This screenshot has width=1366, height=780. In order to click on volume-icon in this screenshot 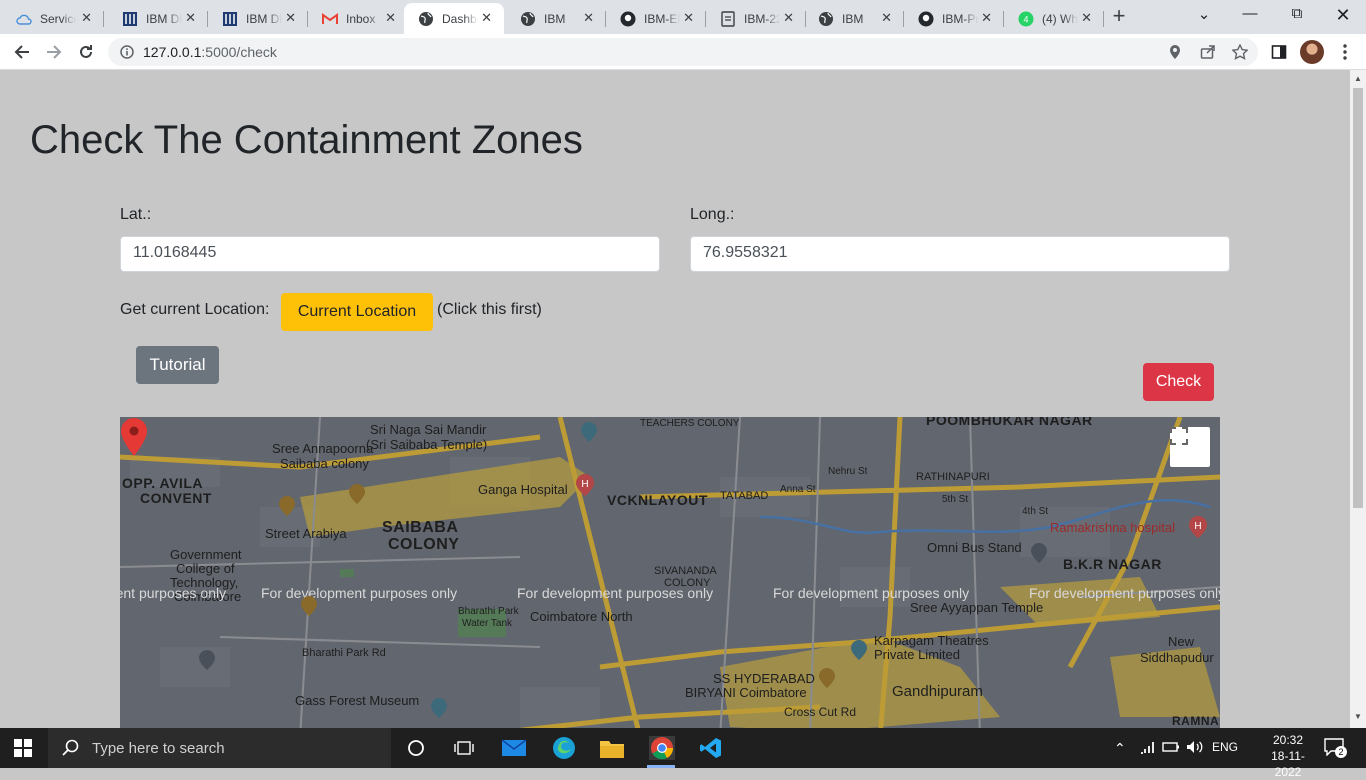, I will do `click(1195, 747)`.